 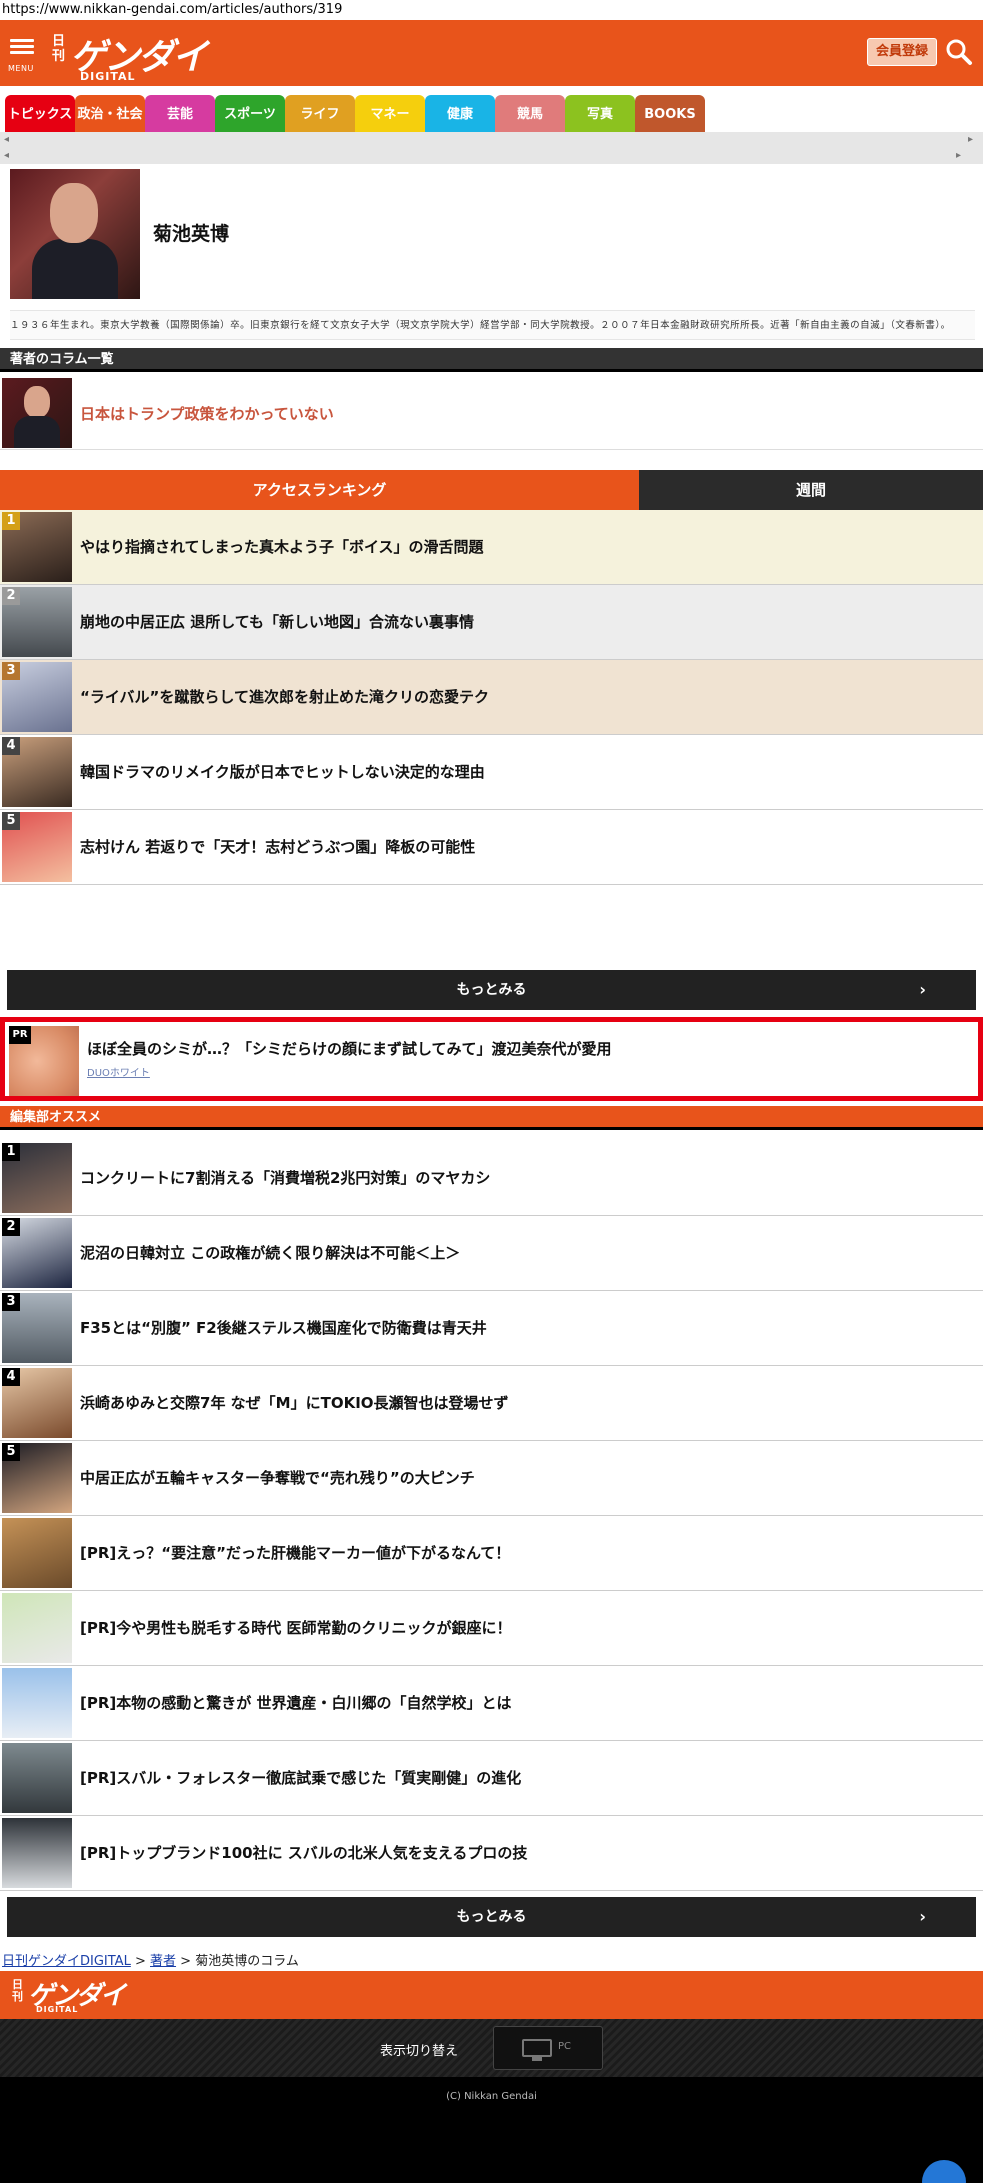 I want to click on recommend-row: 4 浜崎あゆみと交際7年 なぜ「M」にTOKIO長瀬智也は登場せず, so click(x=491, y=1403).